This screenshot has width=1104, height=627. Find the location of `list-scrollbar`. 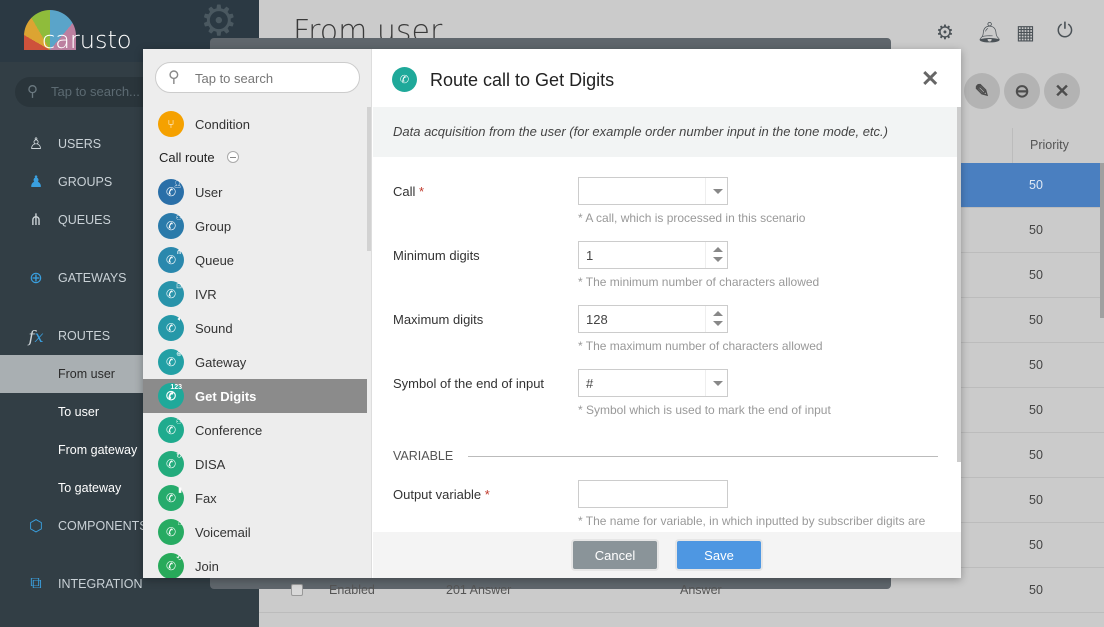

list-scrollbar is located at coordinates (369, 179).